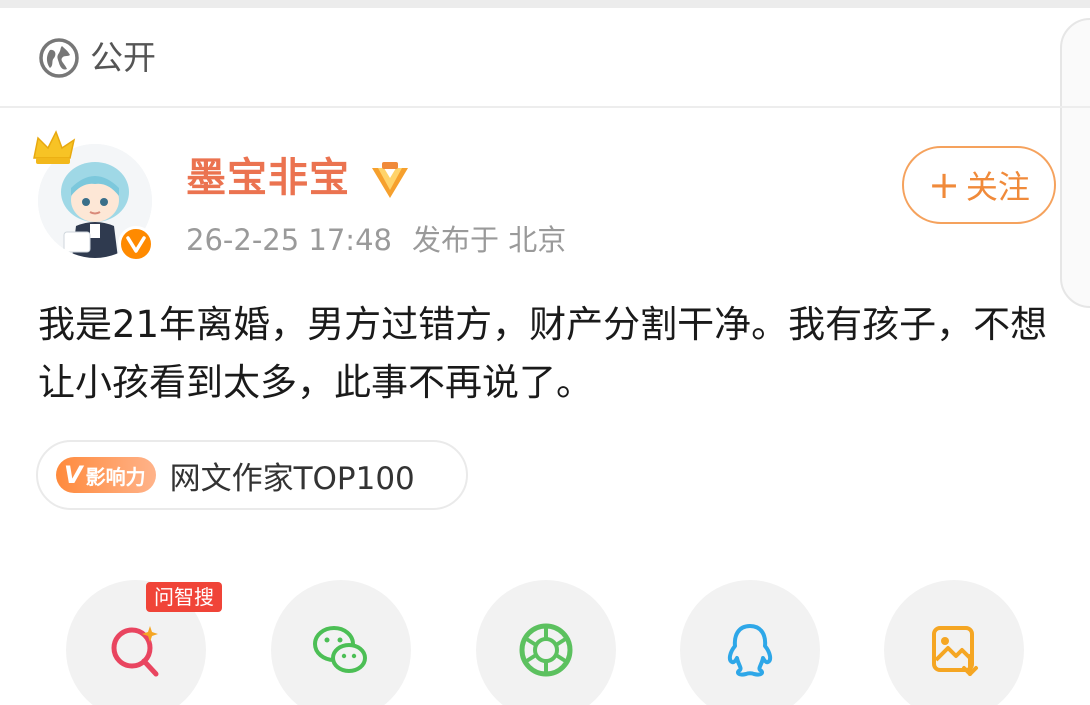  Describe the element at coordinates (340, 649) in the screenshot. I see `wechat-icon` at that location.